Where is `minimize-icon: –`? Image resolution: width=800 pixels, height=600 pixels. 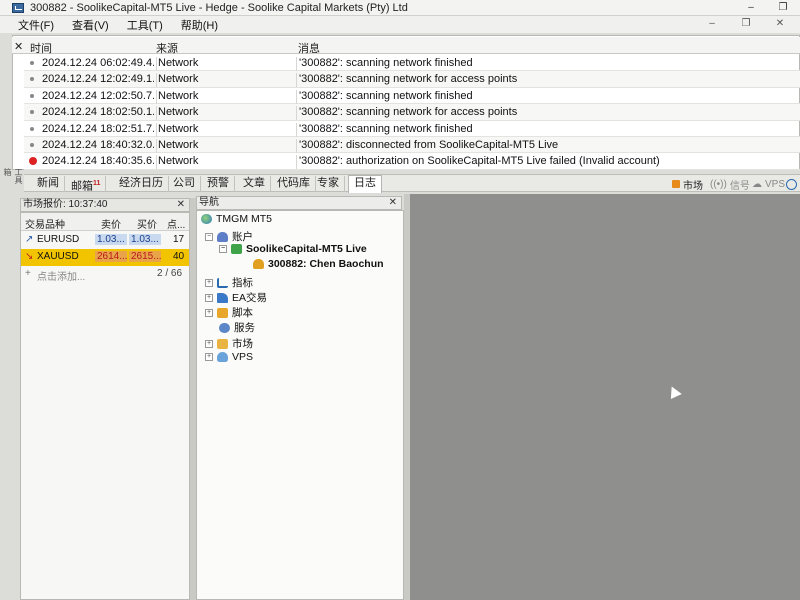 minimize-icon: – is located at coordinates (751, 7).